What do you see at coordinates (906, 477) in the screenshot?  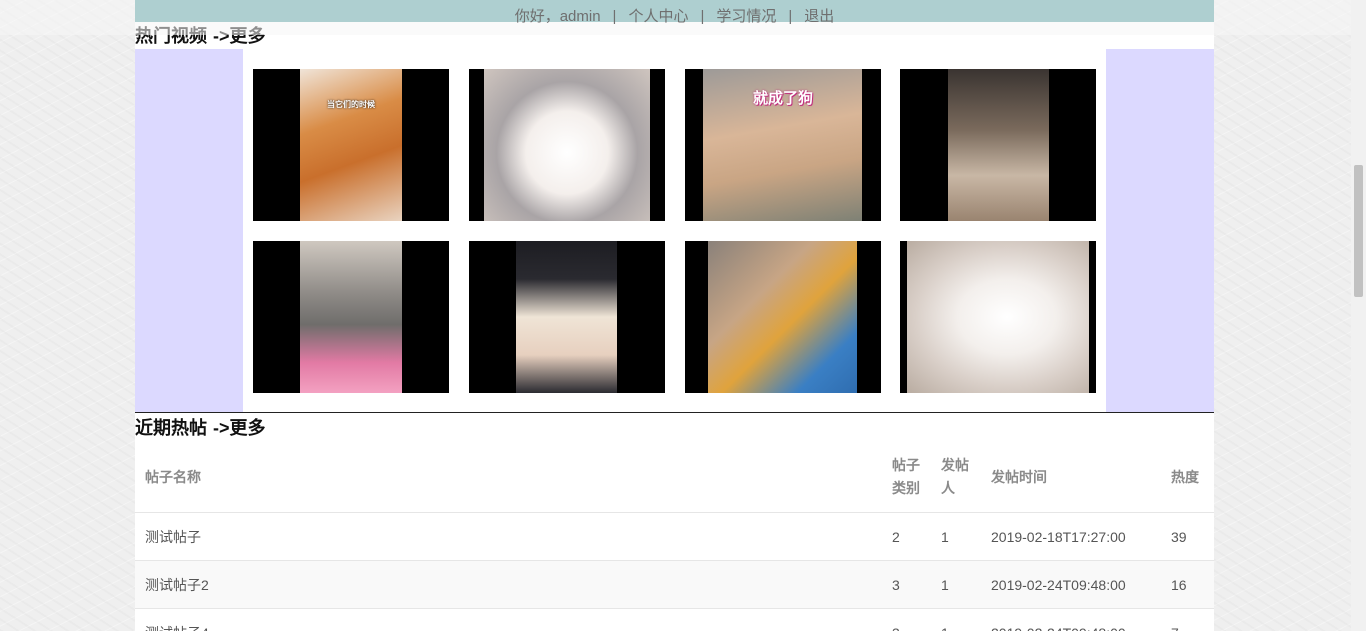 I see `column-header-category: 帖子类别` at bounding box center [906, 477].